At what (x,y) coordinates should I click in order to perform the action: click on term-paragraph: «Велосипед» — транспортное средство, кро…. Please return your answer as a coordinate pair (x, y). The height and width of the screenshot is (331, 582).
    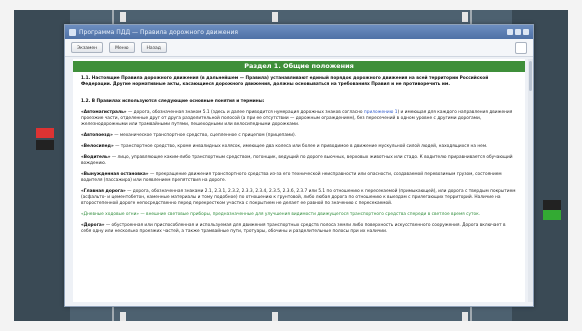
    Looking at the image, I should click on (284, 146).